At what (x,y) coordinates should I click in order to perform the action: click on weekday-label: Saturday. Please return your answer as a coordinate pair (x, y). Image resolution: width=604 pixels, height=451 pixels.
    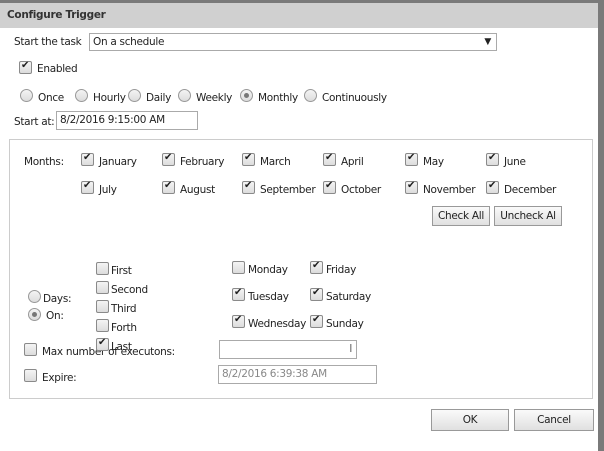
    Looking at the image, I should click on (348, 297).